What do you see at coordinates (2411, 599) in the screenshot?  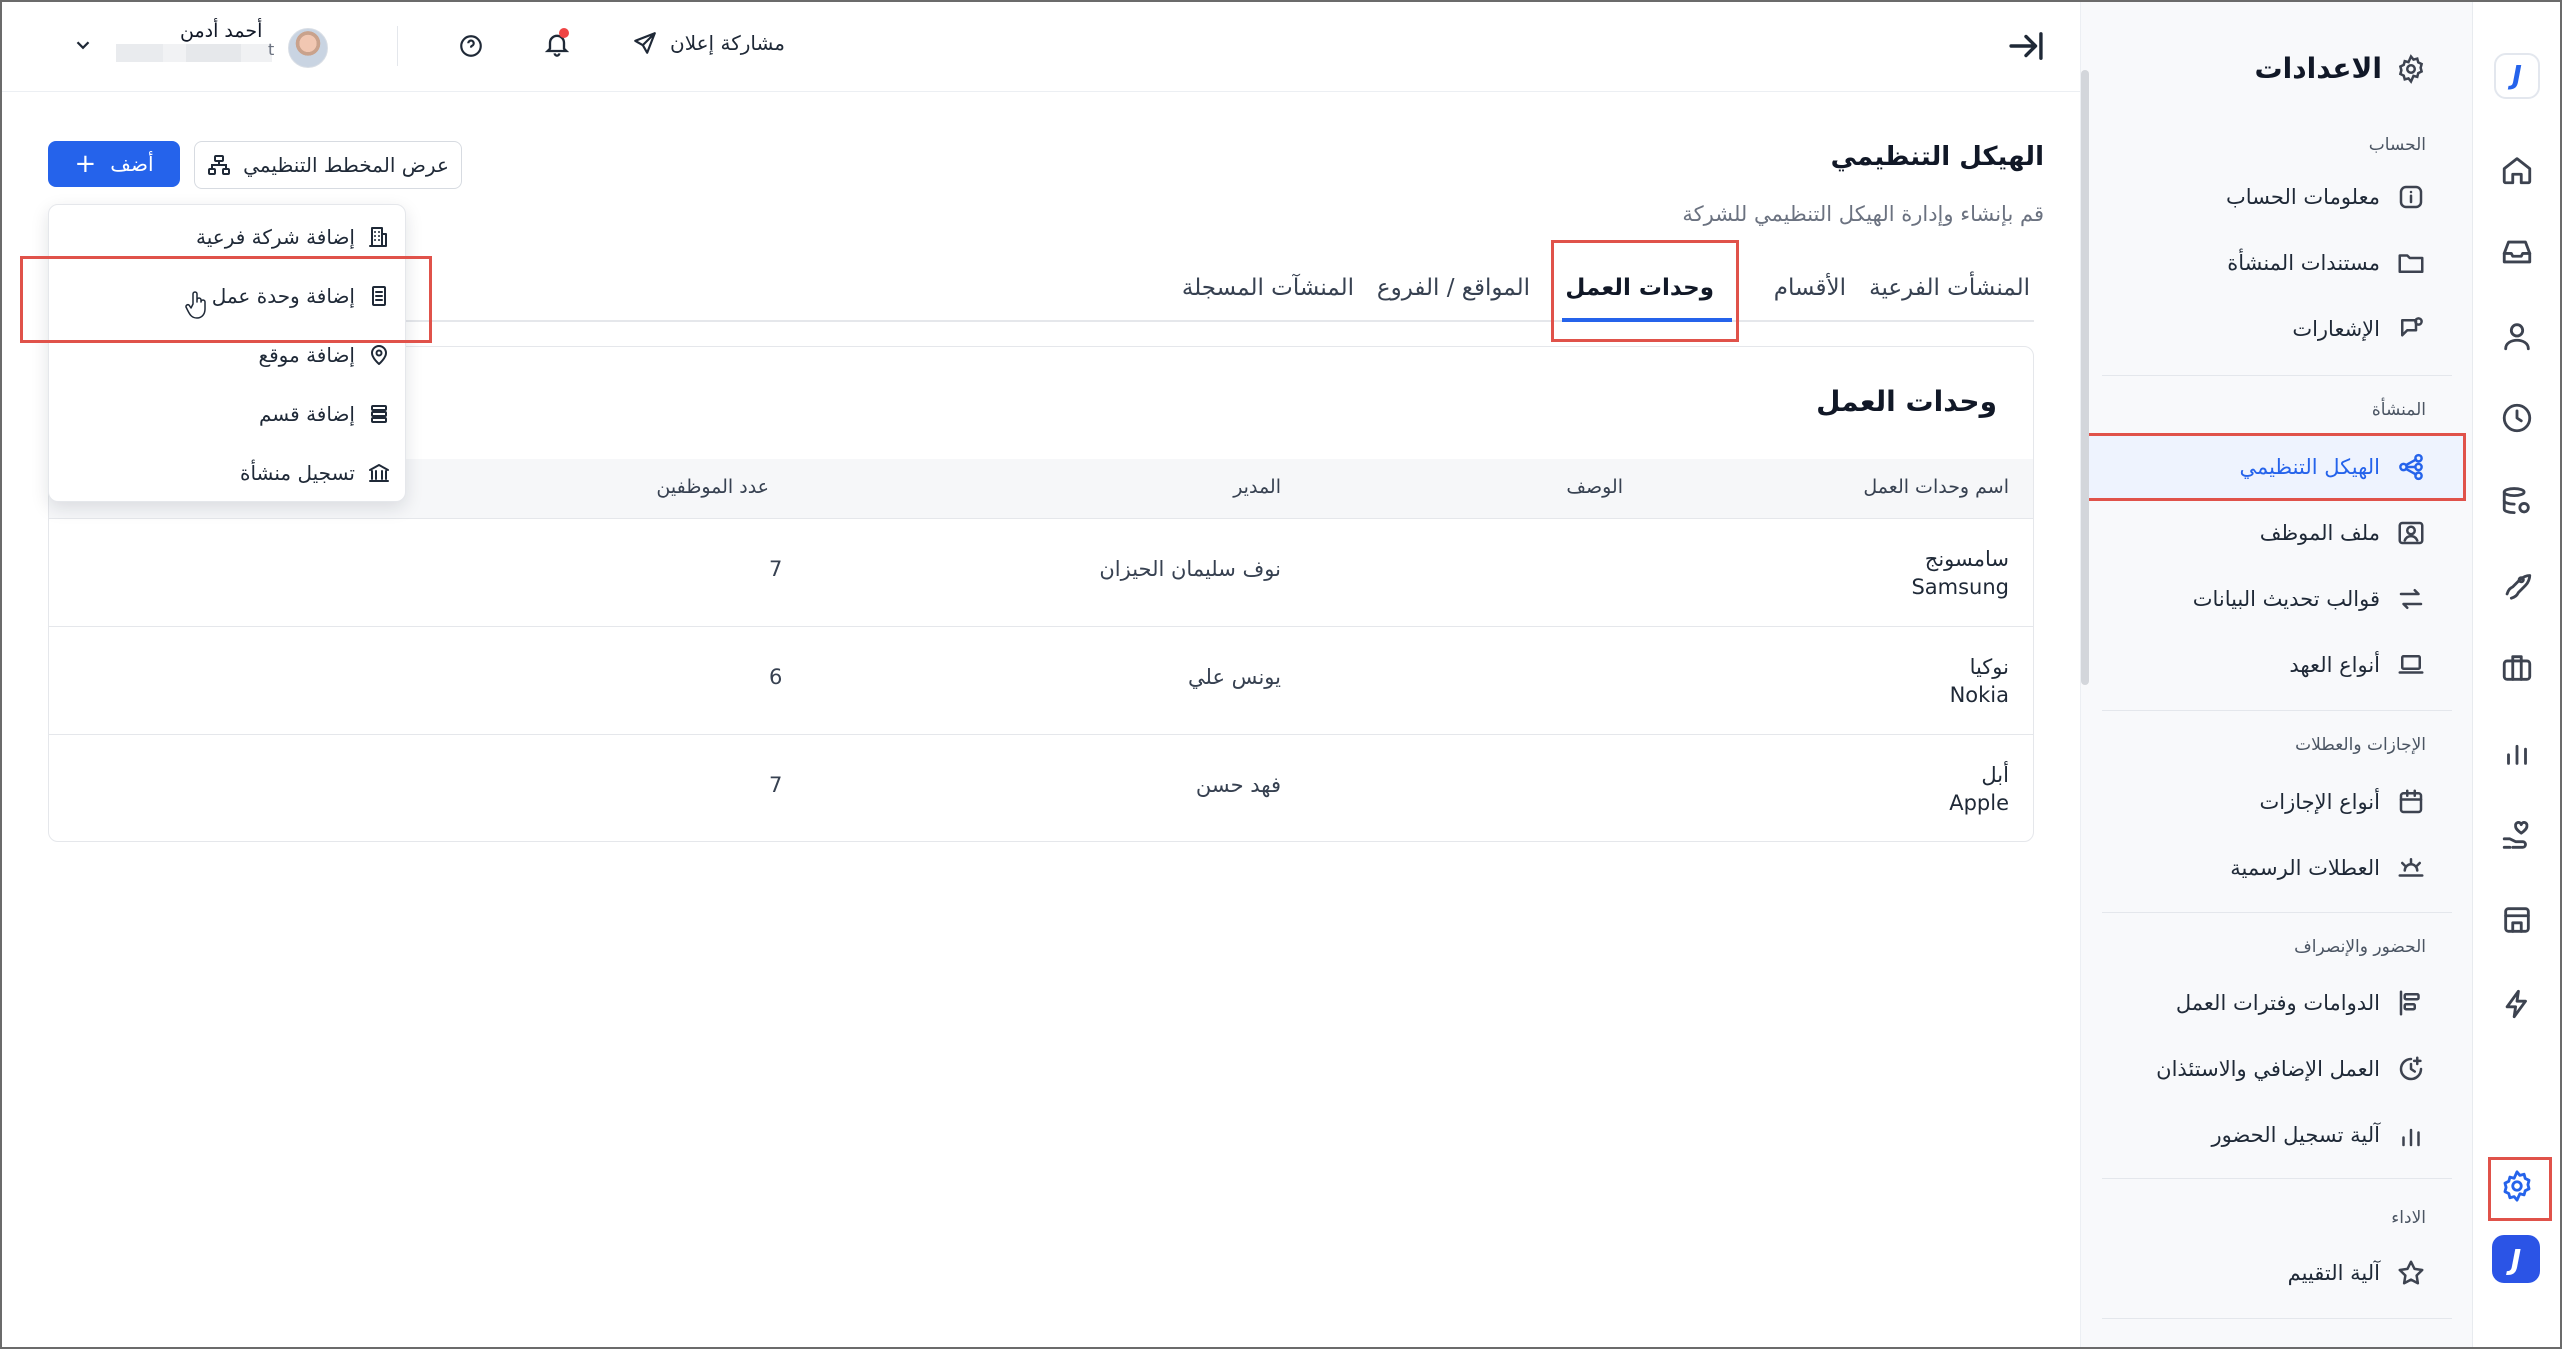 I see `swap-arrows-icon` at bounding box center [2411, 599].